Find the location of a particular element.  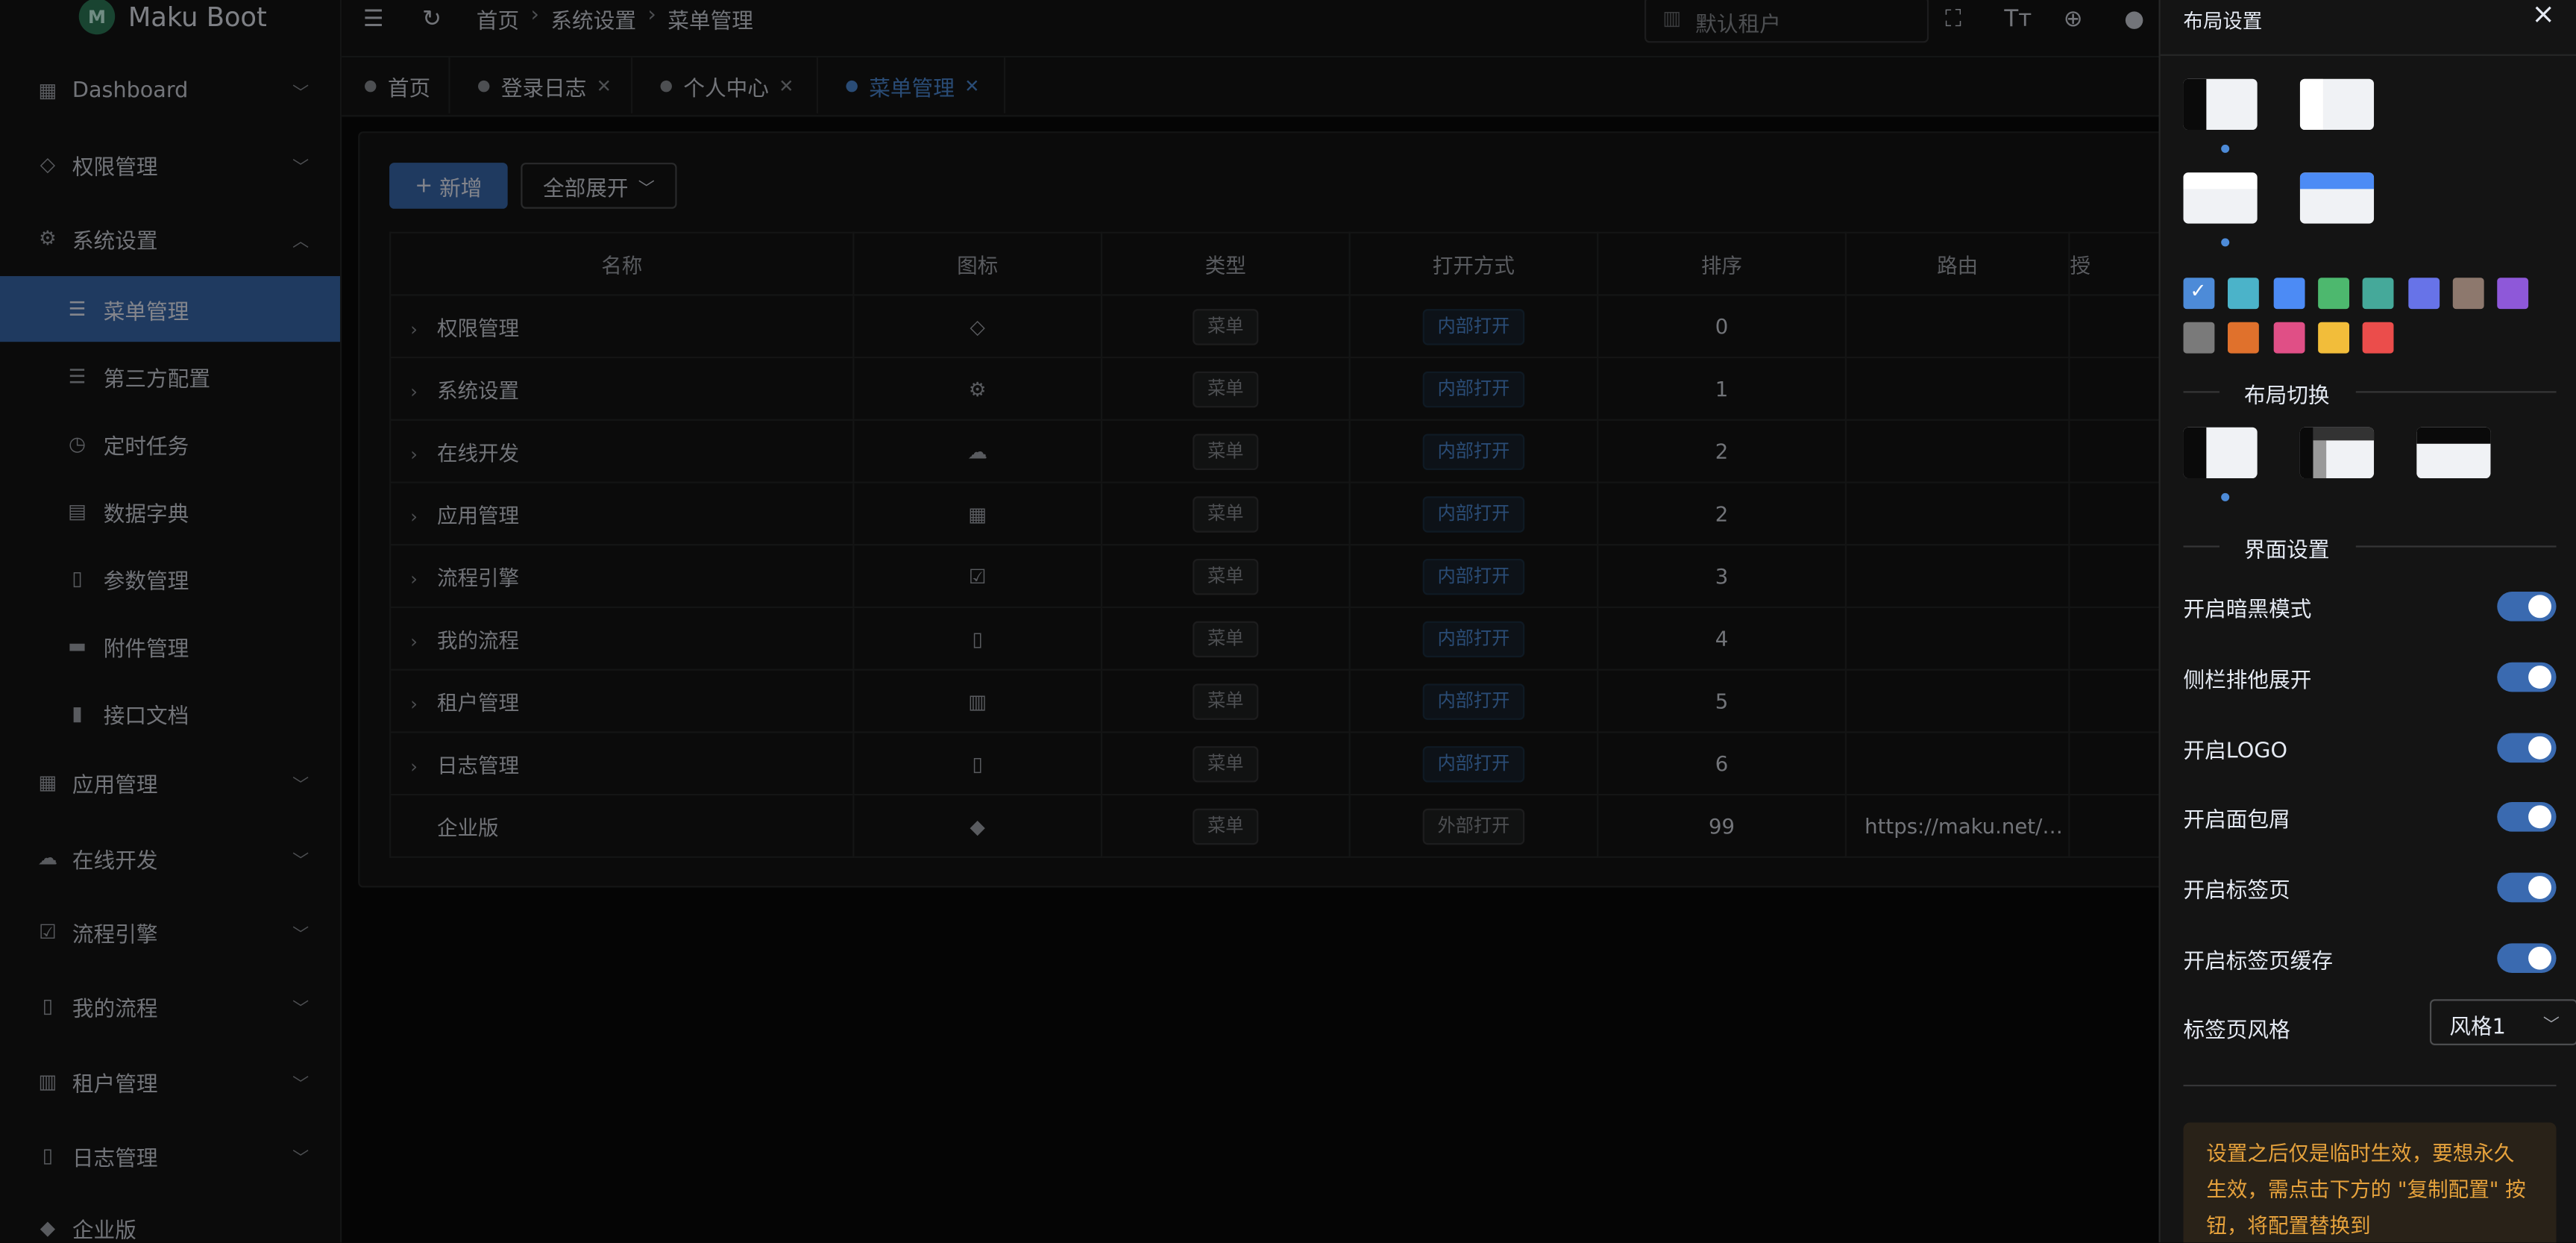

setting-label: 开启面包屑 is located at coordinates (2237, 821).